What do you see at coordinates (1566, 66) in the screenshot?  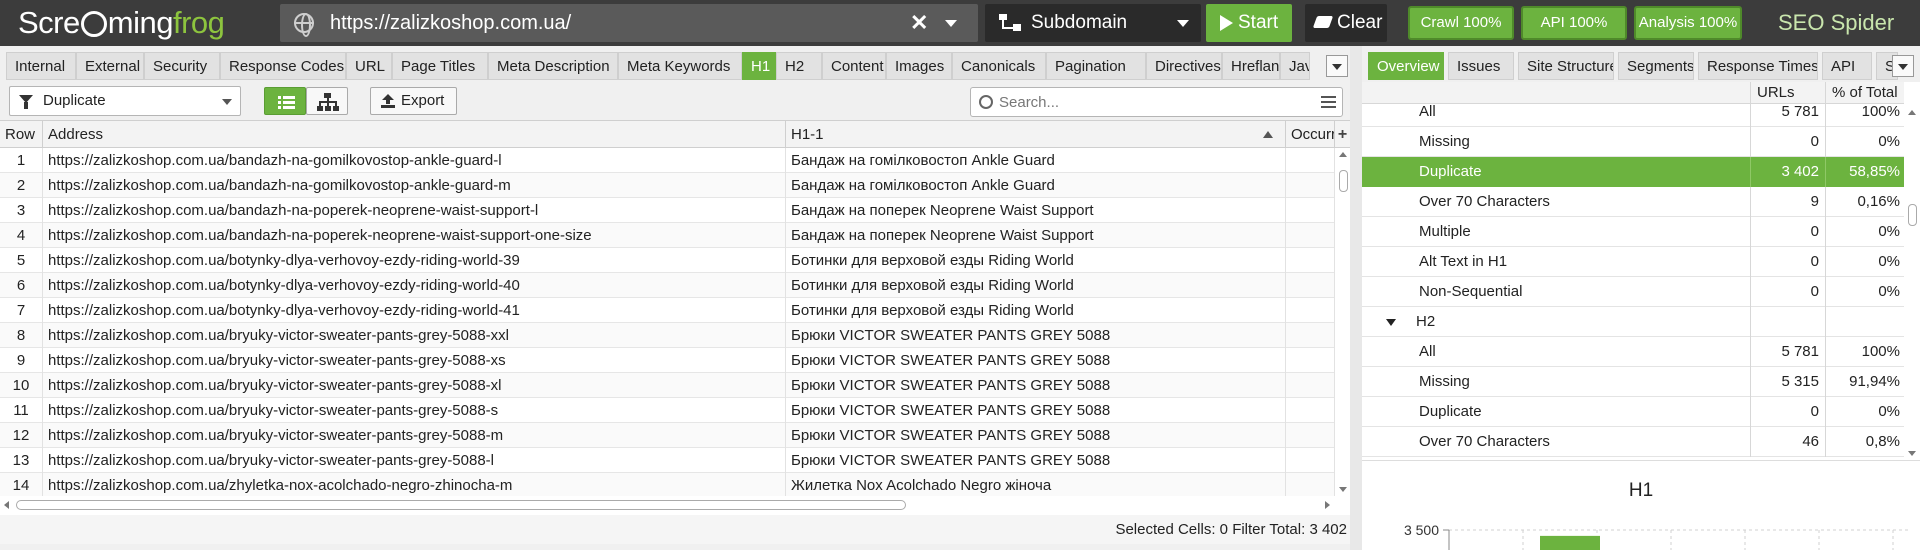 I see `tab-site-structure: Site Structure` at bounding box center [1566, 66].